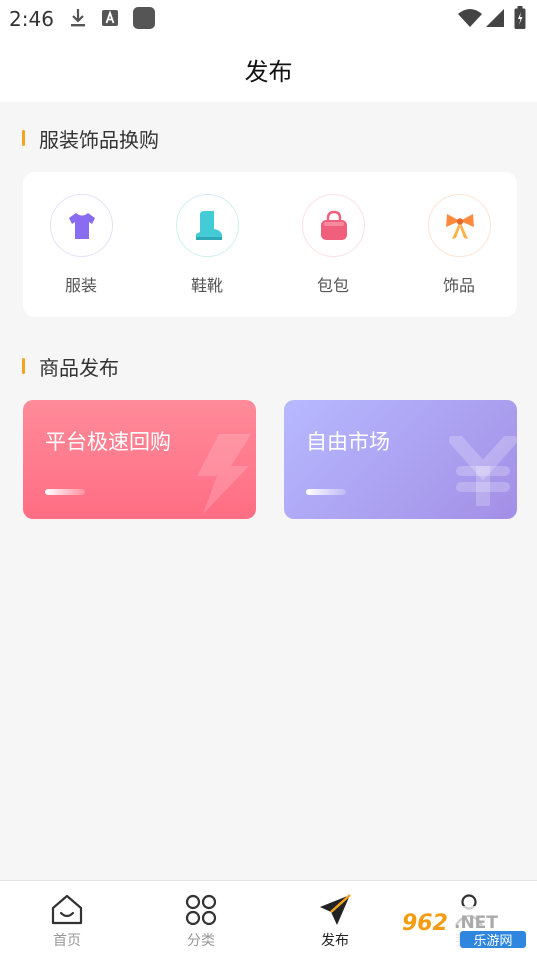 Image resolution: width=537 pixels, height=956 pixels. I want to click on page-header: 发布, so click(268, 70).